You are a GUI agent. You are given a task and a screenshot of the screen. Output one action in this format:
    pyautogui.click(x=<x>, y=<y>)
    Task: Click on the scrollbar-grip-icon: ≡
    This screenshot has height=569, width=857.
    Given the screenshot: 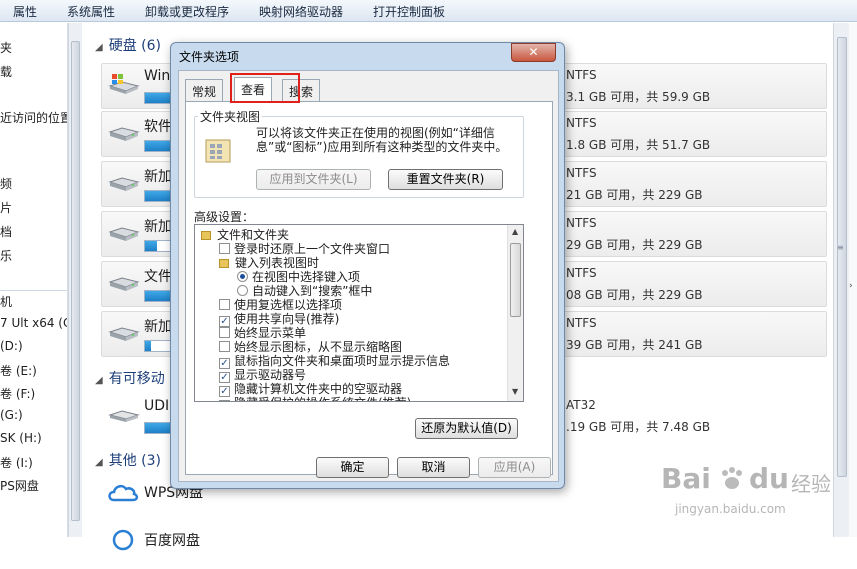 What is the action you would take?
    pyautogui.click(x=840, y=247)
    